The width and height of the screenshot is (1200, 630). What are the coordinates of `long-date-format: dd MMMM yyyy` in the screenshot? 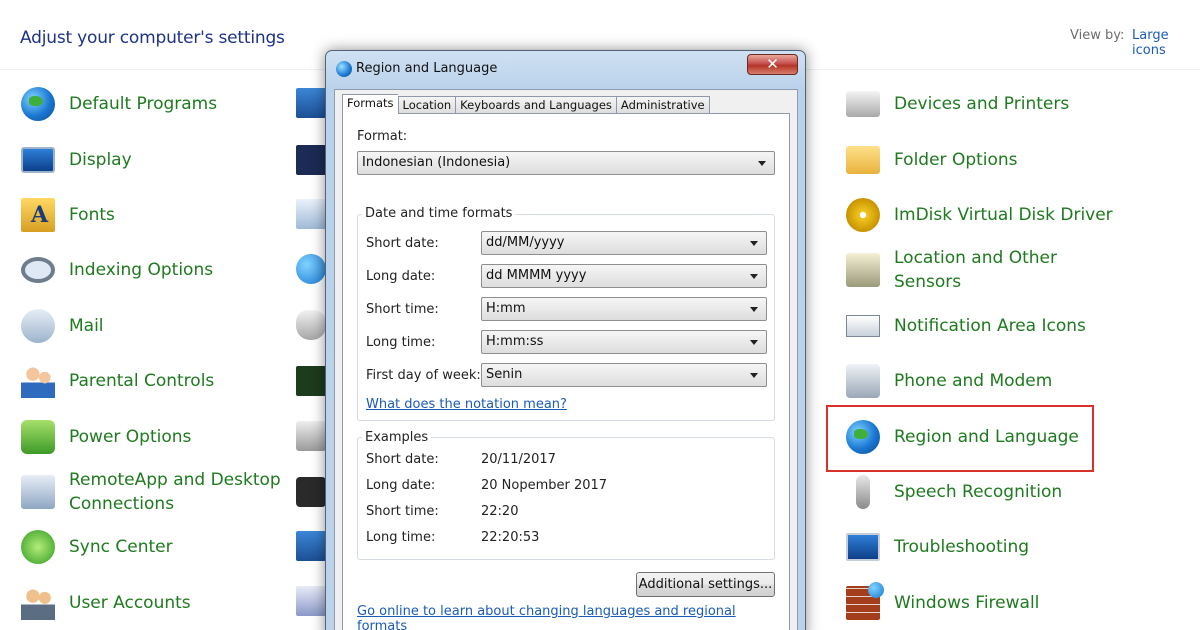 It's located at (536, 275).